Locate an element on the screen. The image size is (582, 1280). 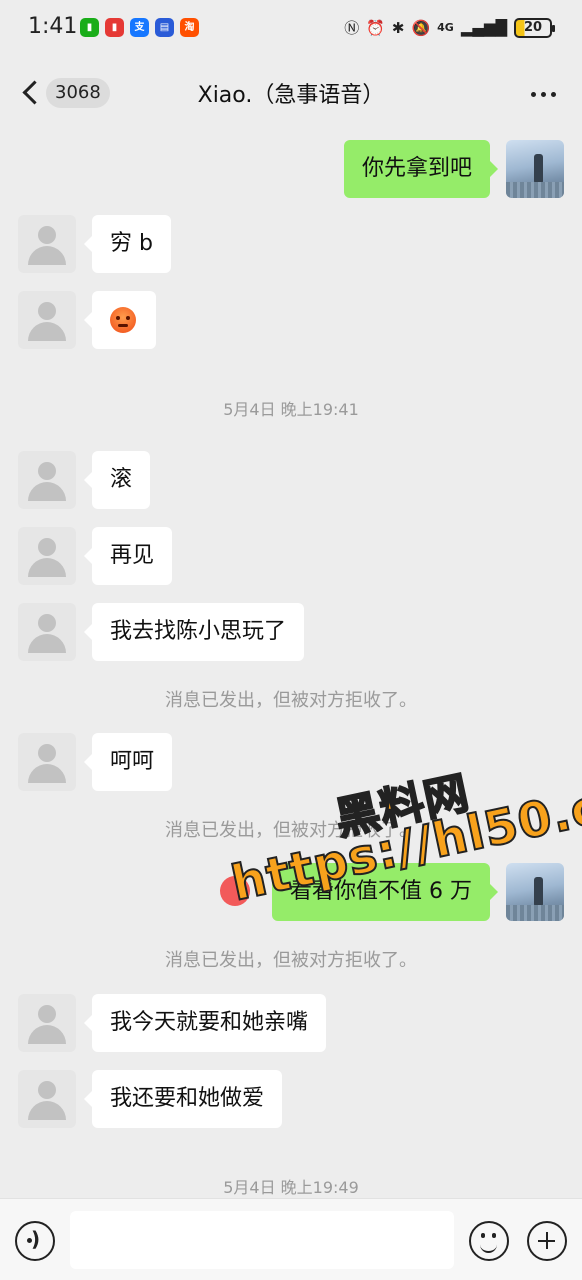
chat-title: Xiao.（急事语音） is located at coordinates (291, 95).